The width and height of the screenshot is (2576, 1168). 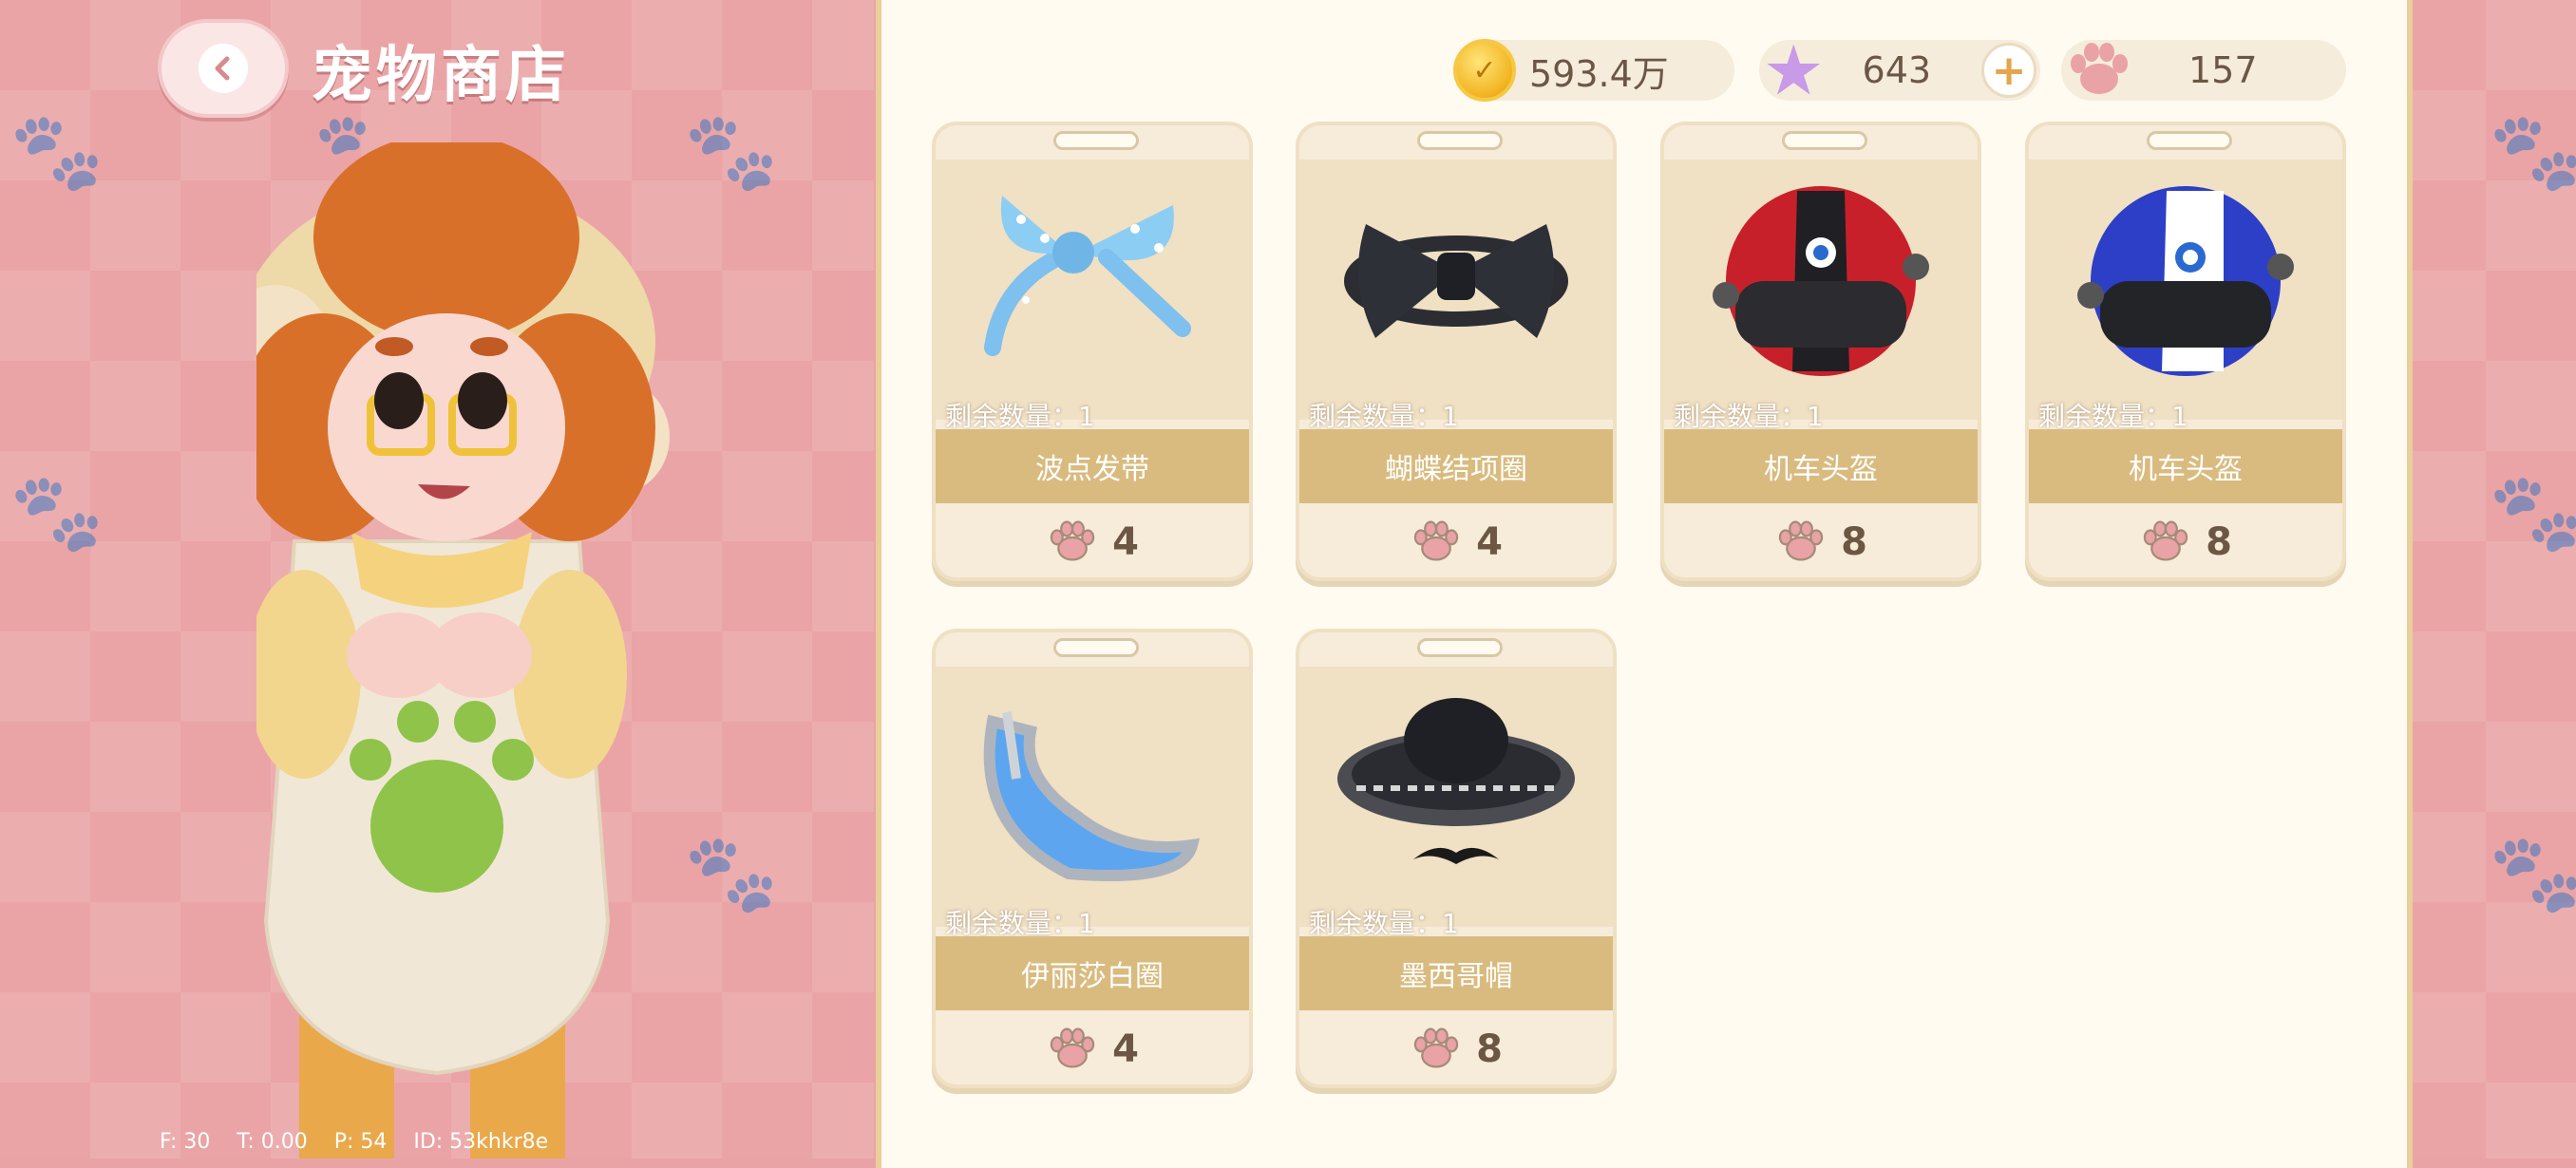 What do you see at coordinates (441, 76) in the screenshot?
I see `page-title: 宠物商店` at bounding box center [441, 76].